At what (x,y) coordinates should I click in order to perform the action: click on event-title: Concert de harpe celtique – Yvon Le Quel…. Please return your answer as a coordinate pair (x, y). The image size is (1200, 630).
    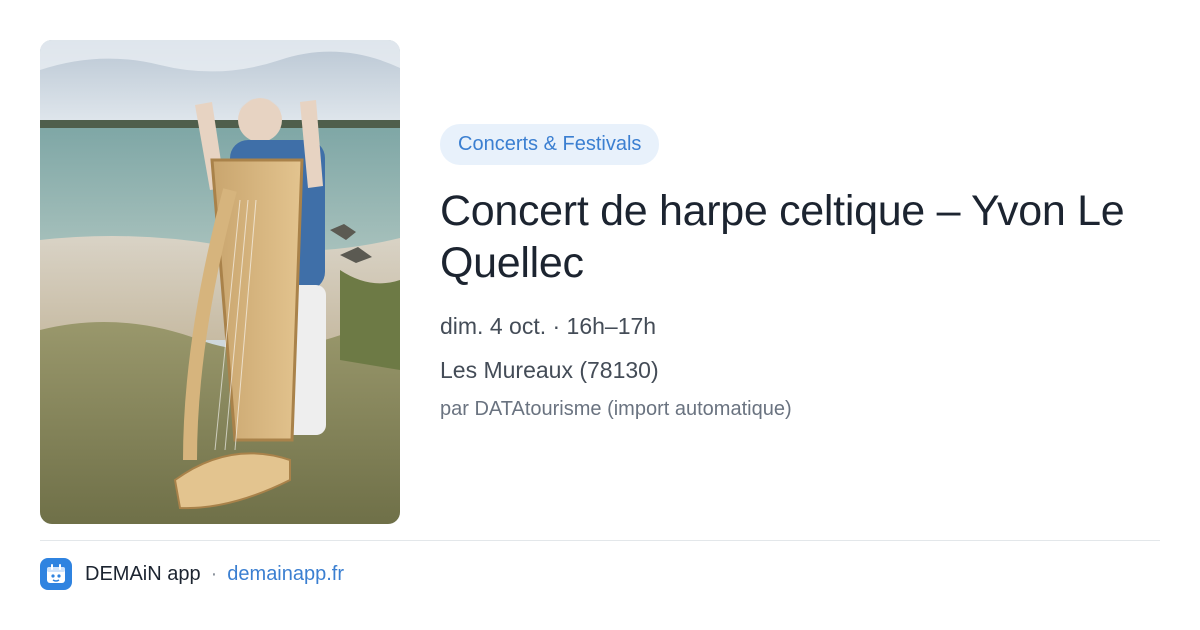
    Looking at the image, I should click on (782, 237).